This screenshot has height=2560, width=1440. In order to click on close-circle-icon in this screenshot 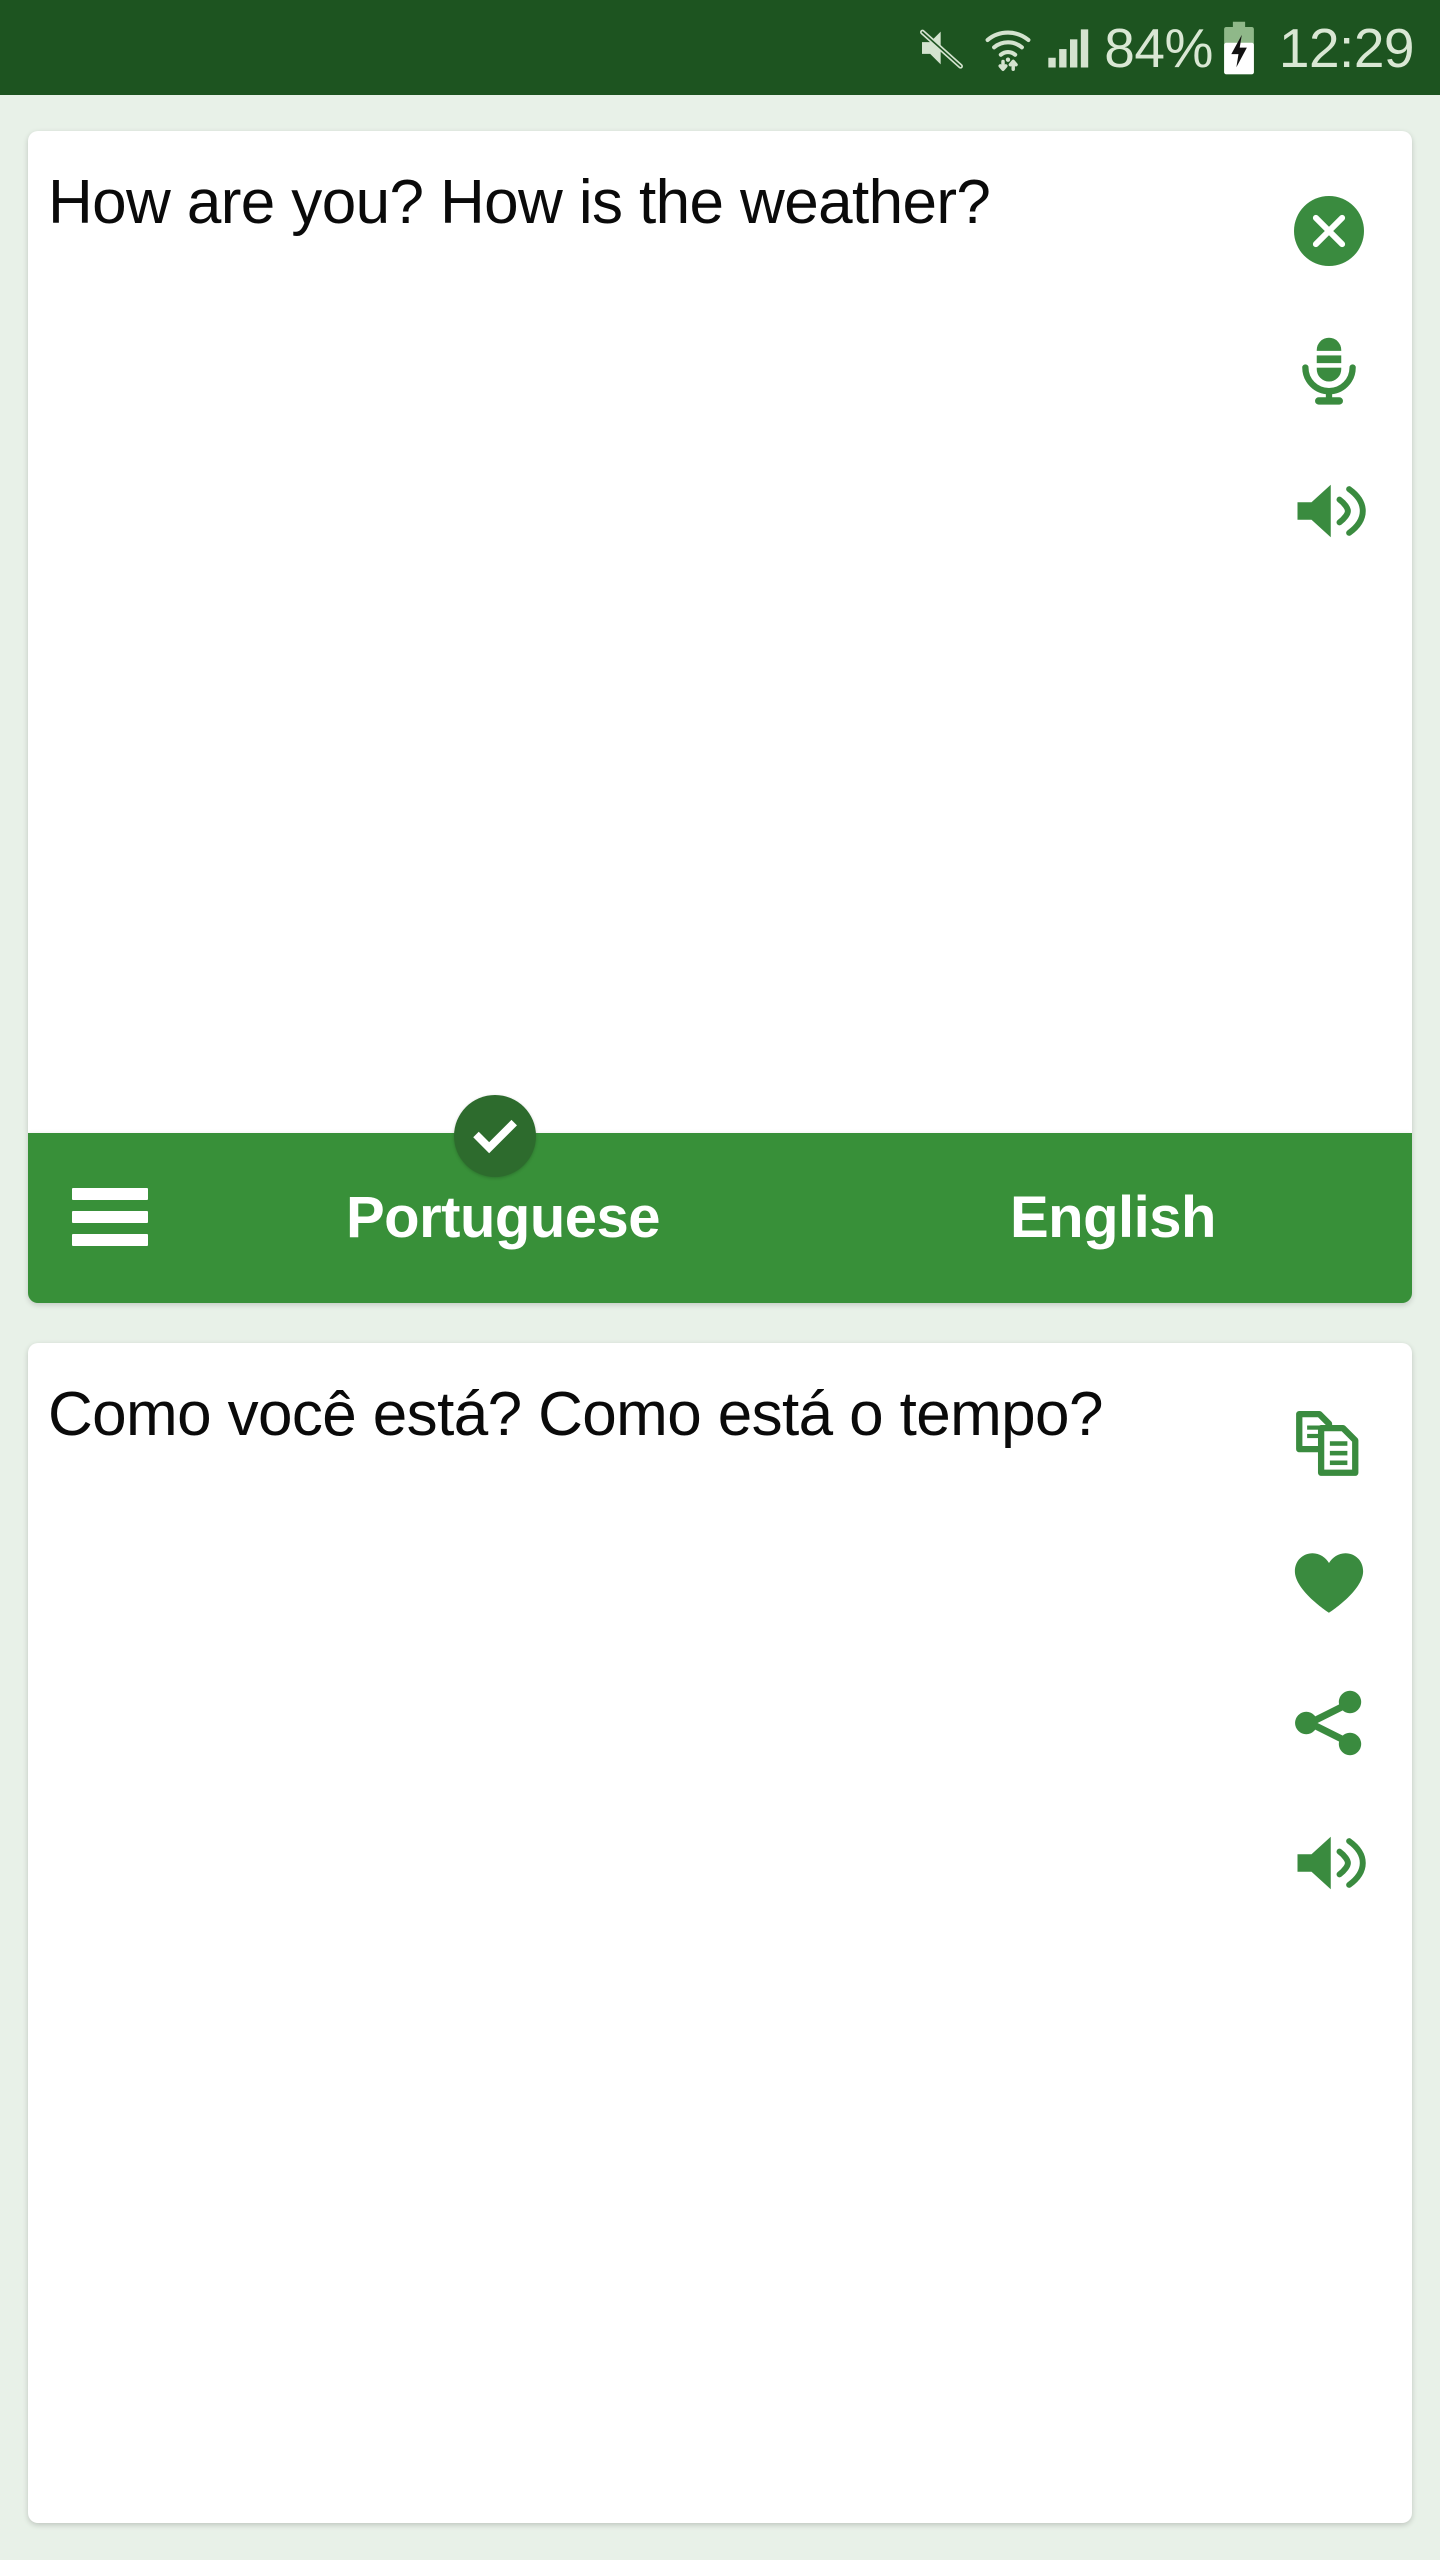, I will do `click(1329, 231)`.